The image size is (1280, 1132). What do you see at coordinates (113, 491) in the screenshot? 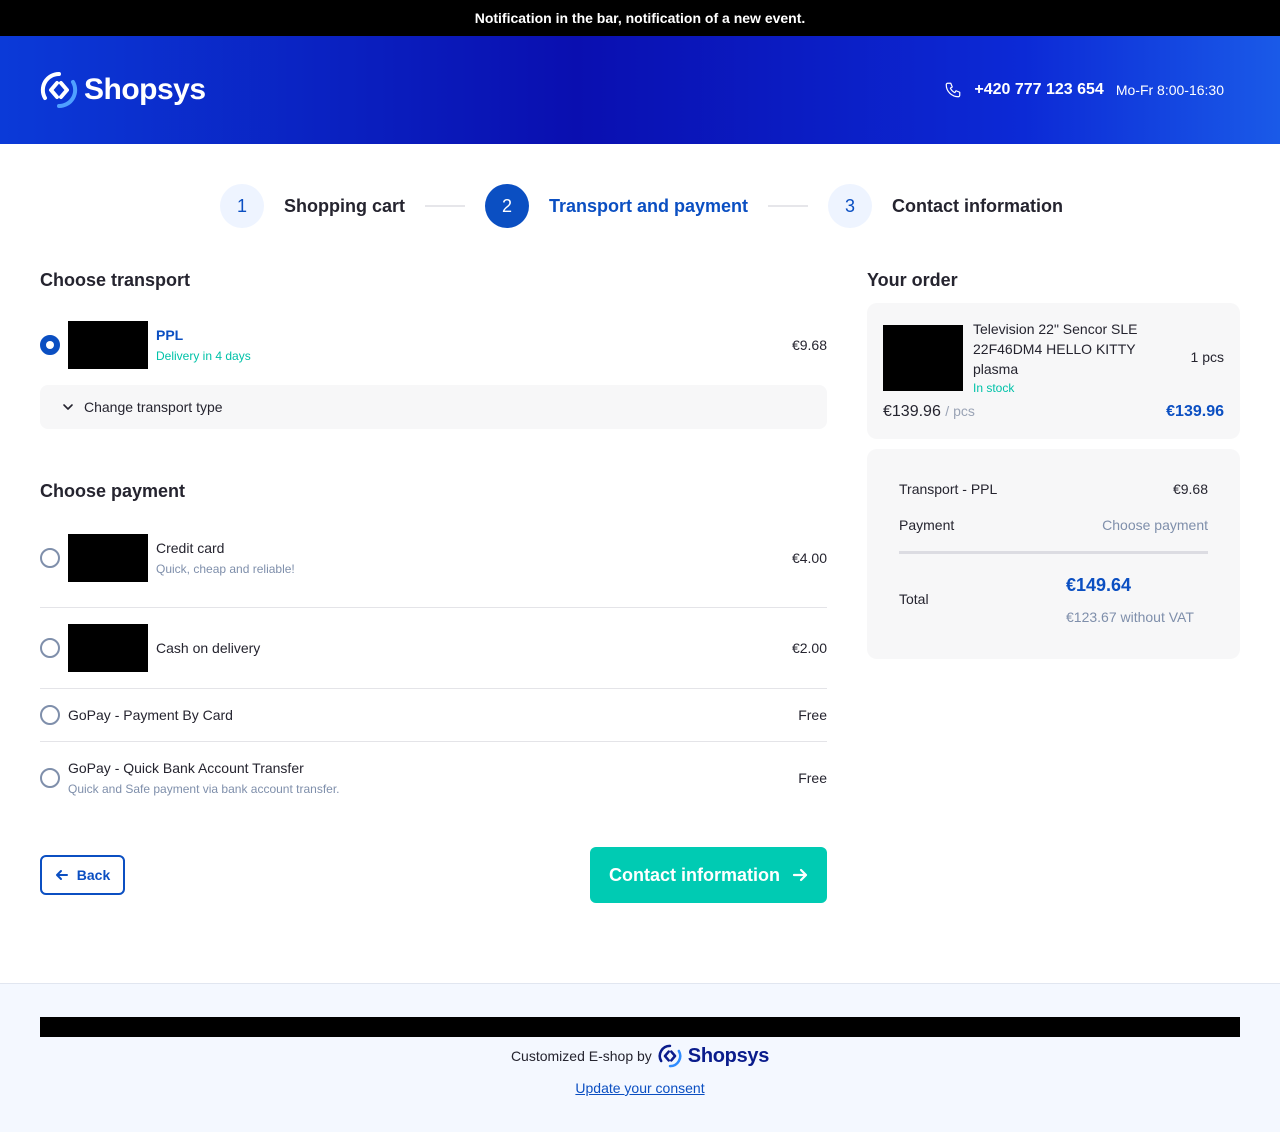
I see `payment-title: Choose payment` at bounding box center [113, 491].